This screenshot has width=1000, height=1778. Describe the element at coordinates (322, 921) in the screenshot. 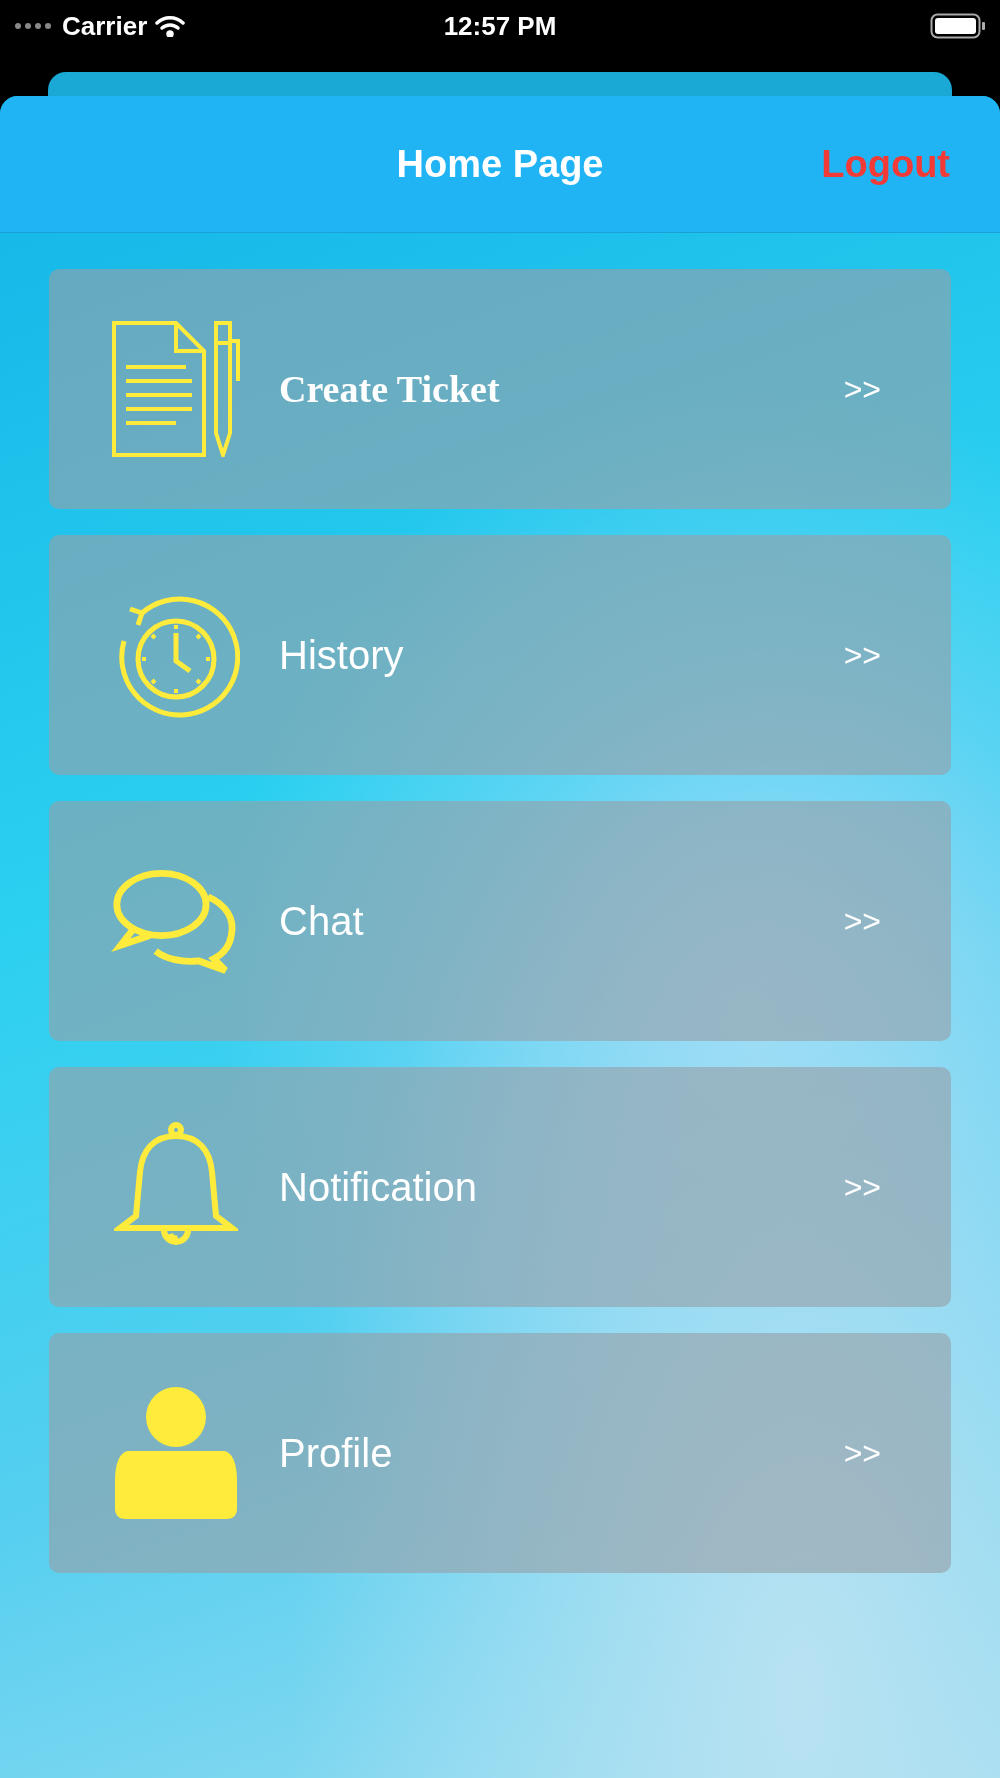

I see `menu-label: Chat` at that location.